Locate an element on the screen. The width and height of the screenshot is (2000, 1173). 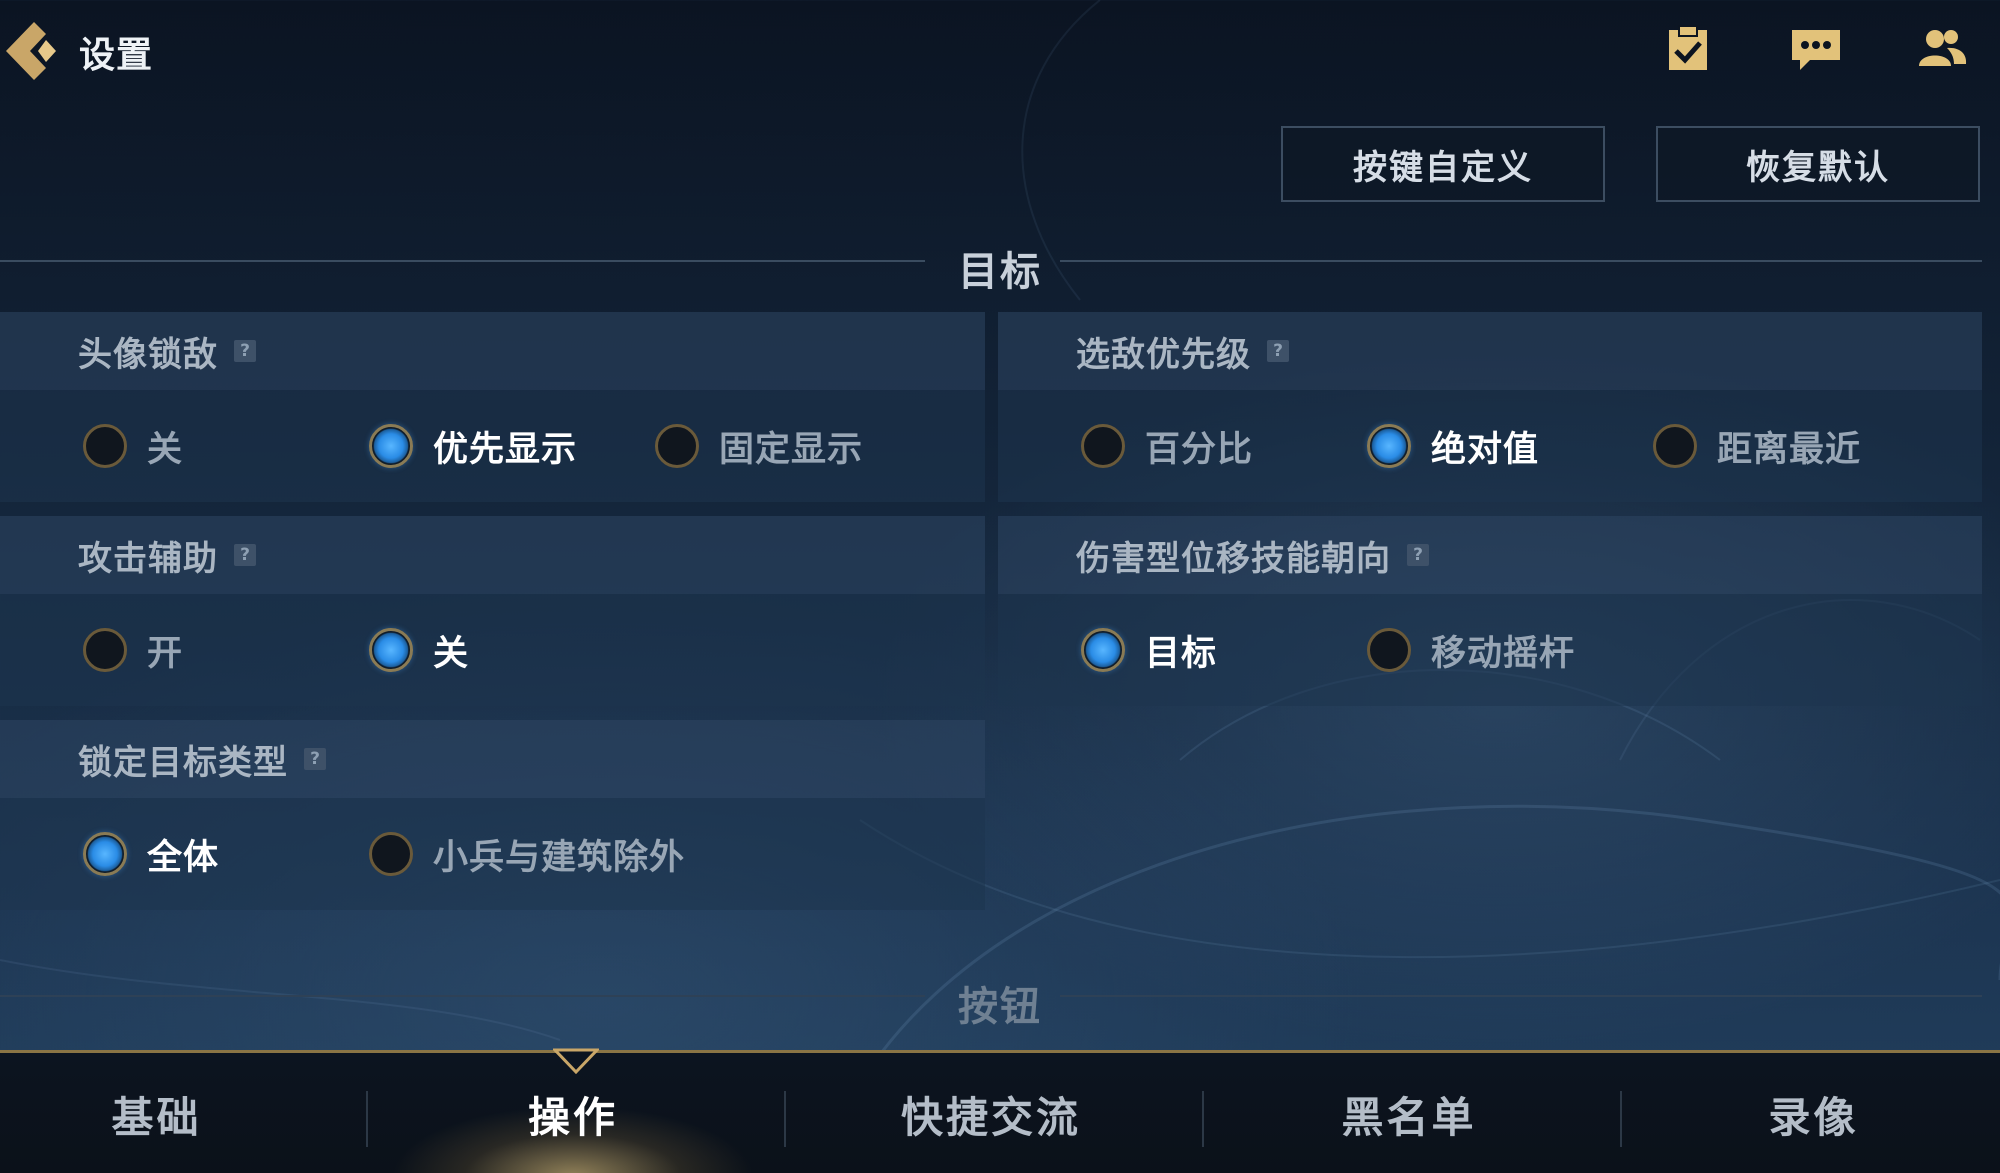
option-label: 绝对值 is located at coordinates (1485, 449).